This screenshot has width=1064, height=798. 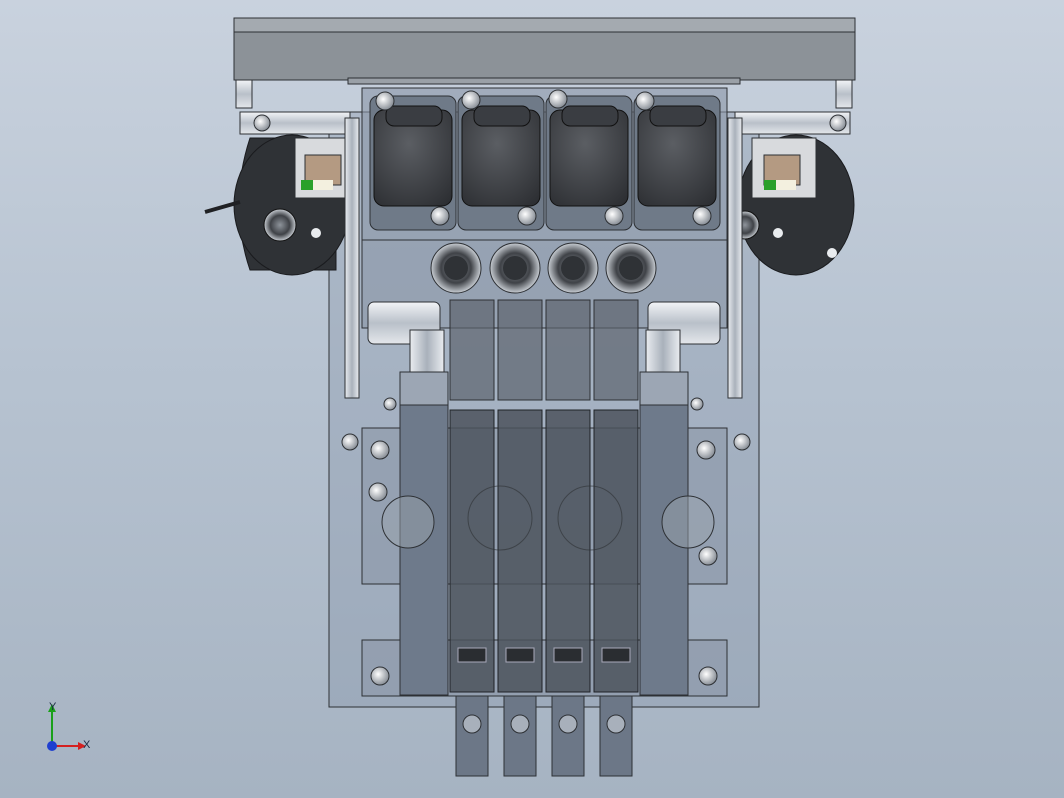 What do you see at coordinates (53, 707) in the screenshot?
I see `y-axis-label: Y` at bounding box center [53, 707].